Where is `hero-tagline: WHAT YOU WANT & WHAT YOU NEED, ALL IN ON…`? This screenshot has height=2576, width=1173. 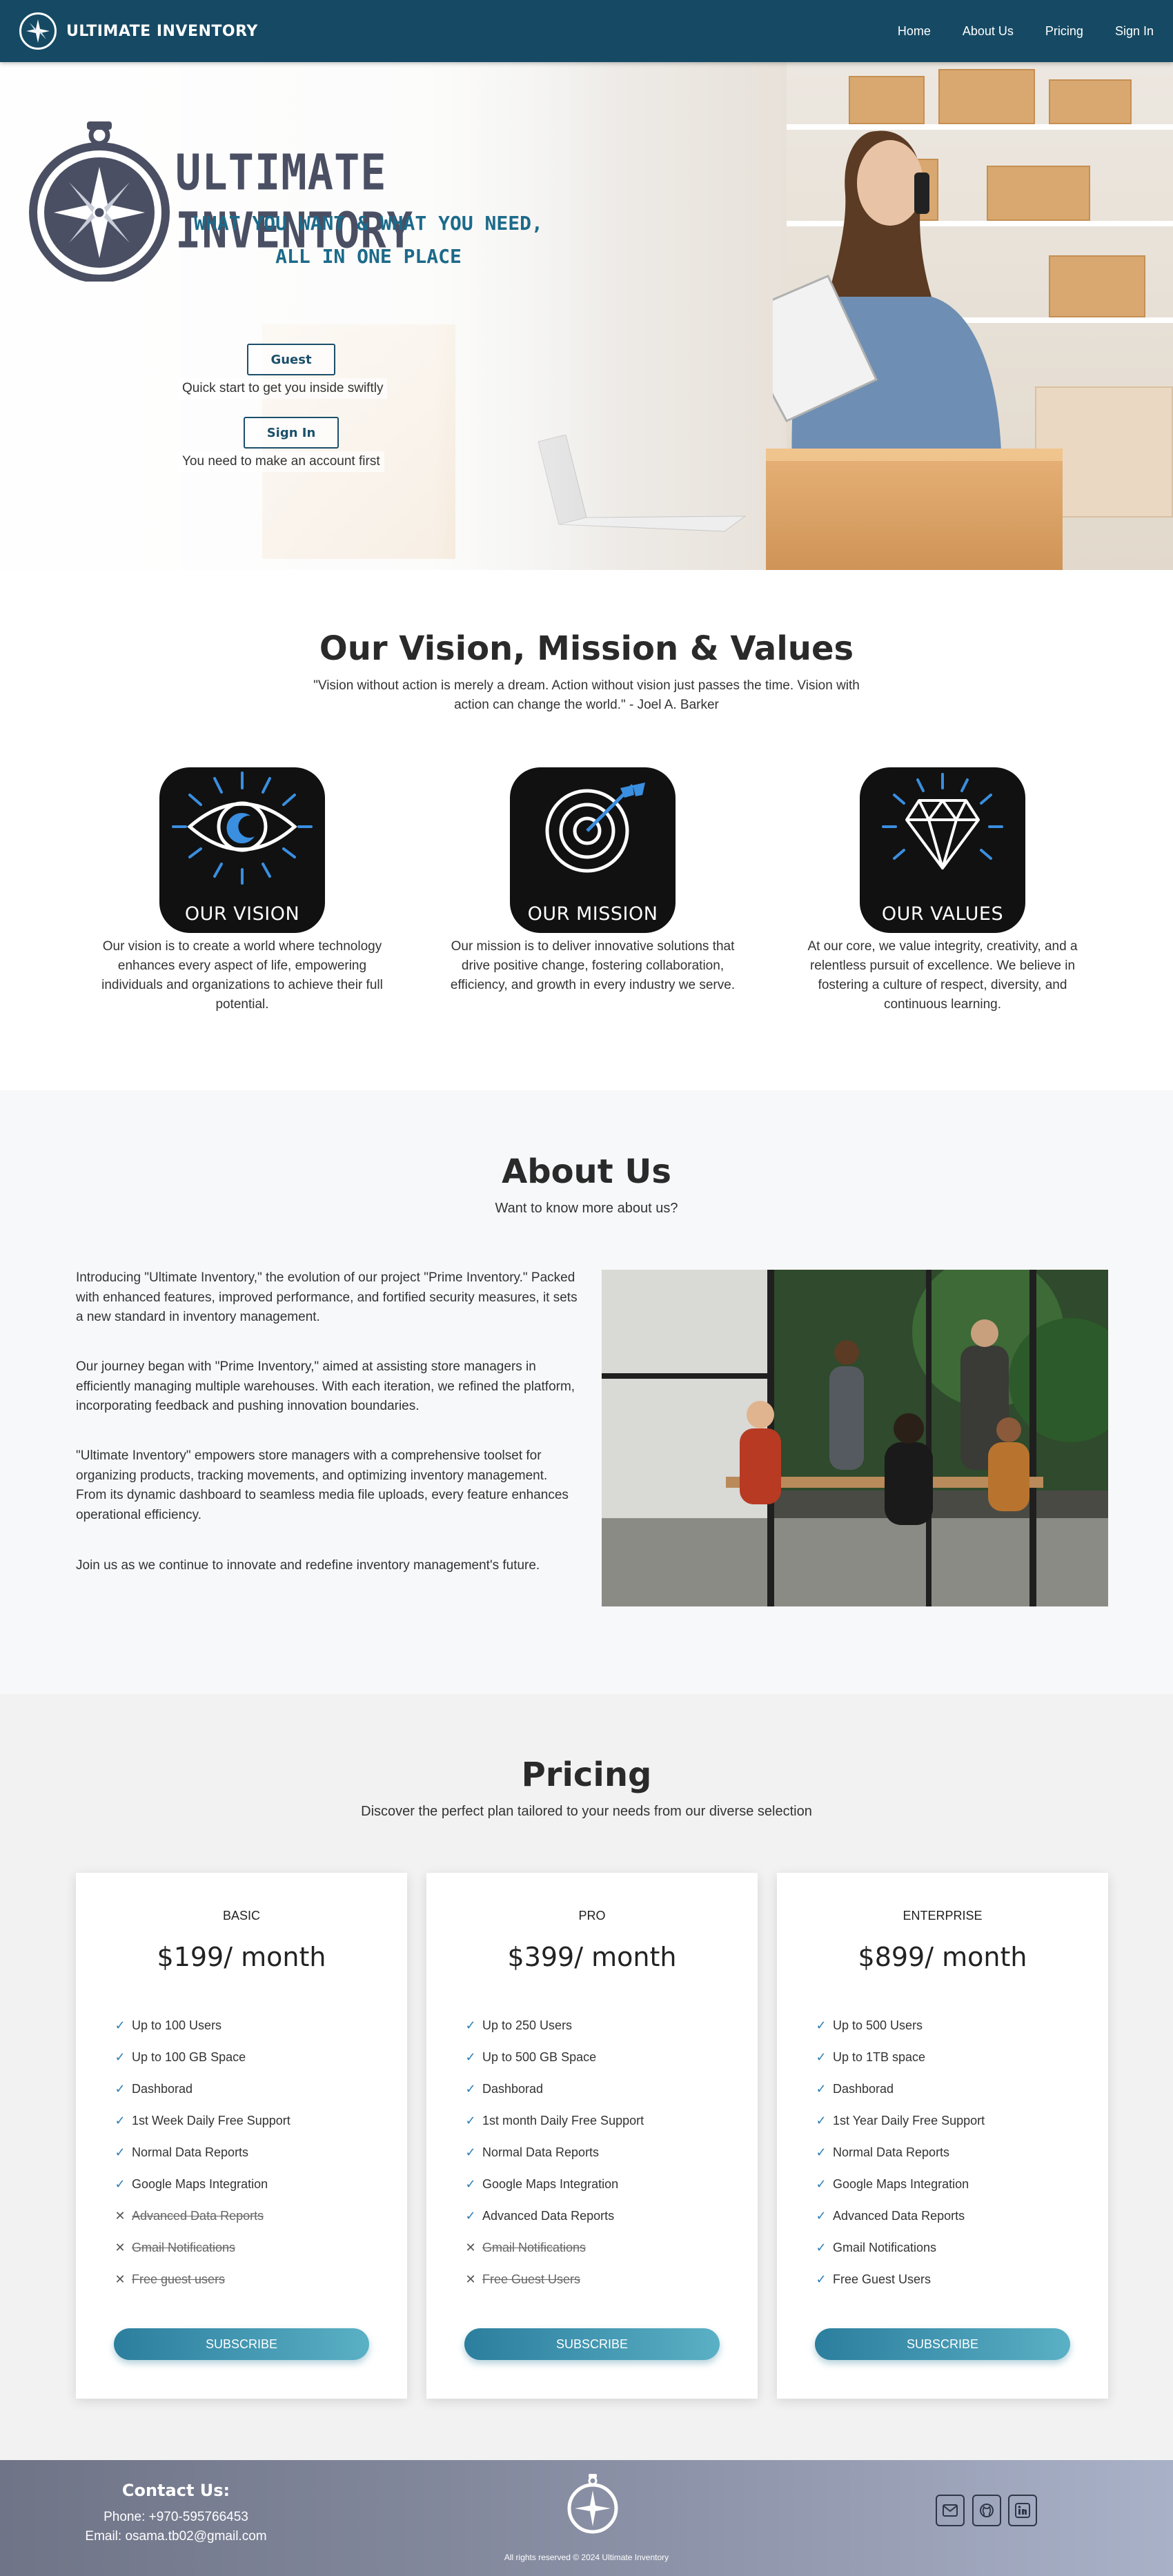
hero-tagline: WHAT YOU WANT & WHAT YOU NEED, ALL IN ON… is located at coordinates (368, 240).